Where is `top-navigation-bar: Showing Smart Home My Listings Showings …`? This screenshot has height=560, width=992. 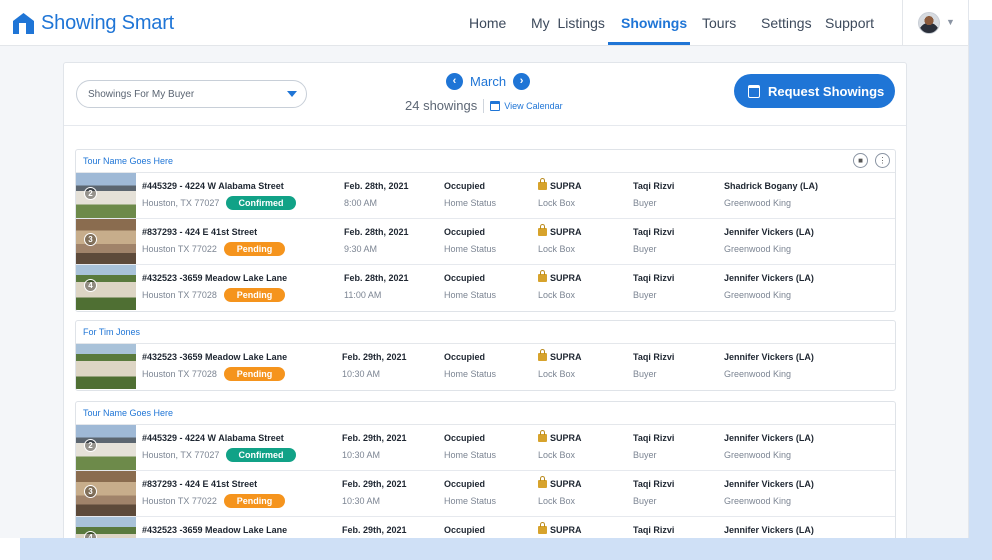
top-navigation-bar: Showing Smart Home My Listings Showings … is located at coordinates (484, 23).